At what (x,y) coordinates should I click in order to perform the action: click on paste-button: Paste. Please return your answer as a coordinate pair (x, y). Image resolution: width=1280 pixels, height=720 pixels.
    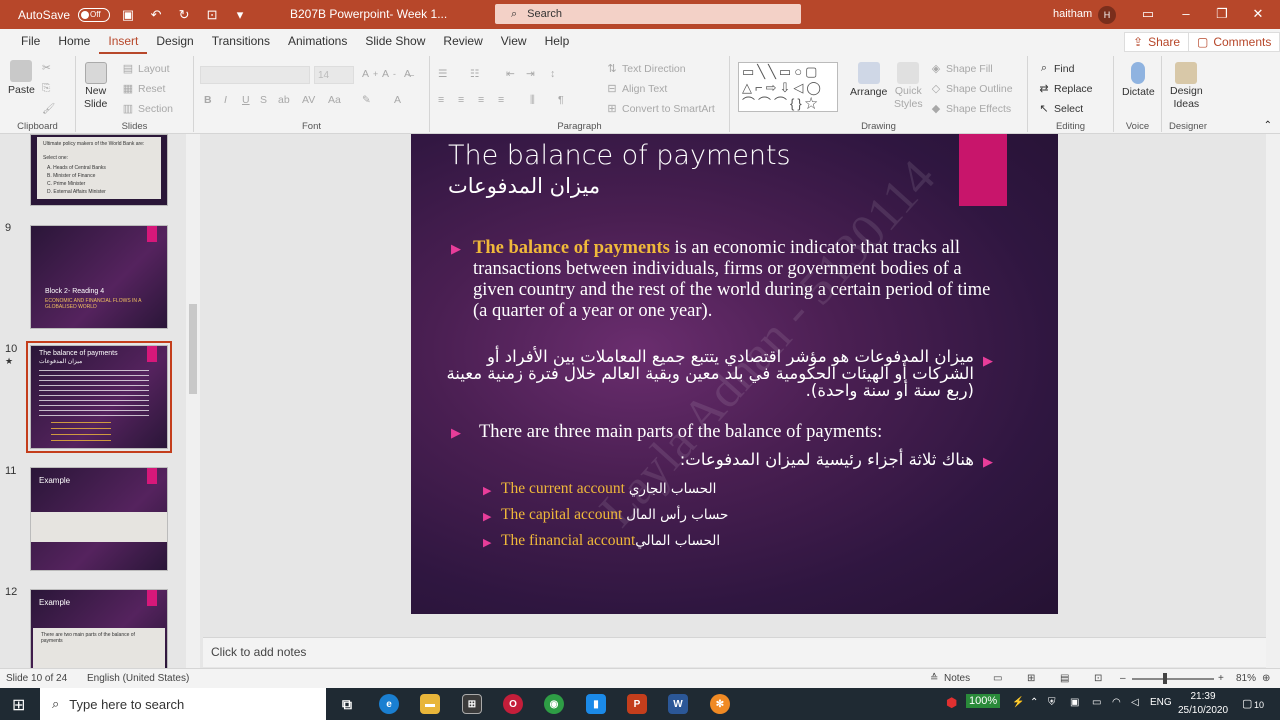
    Looking at the image, I should click on (21, 78).